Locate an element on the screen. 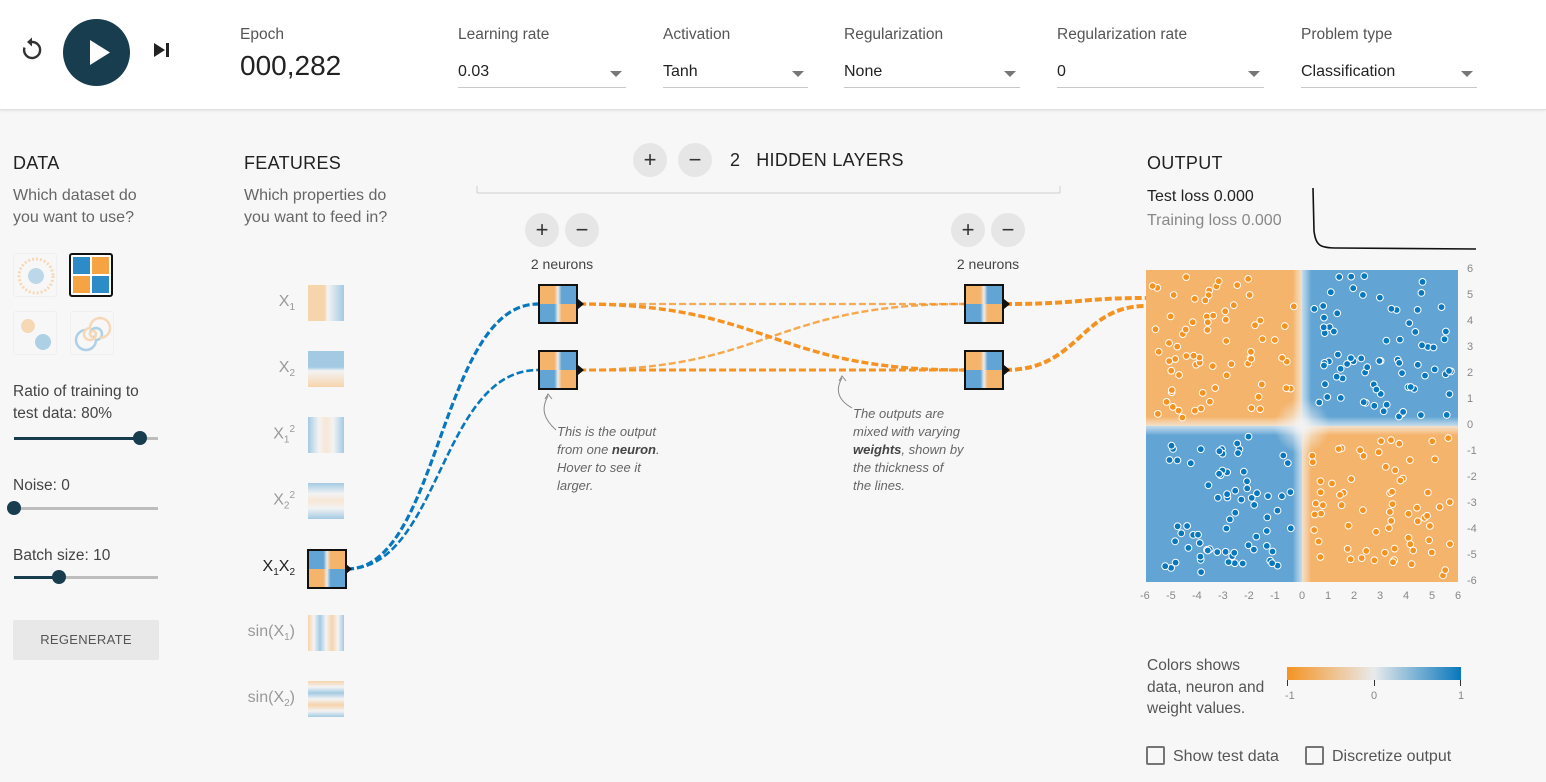 The height and width of the screenshot is (782, 1546). show-test-data-toggle: Show test data is located at coordinates (1212, 756).